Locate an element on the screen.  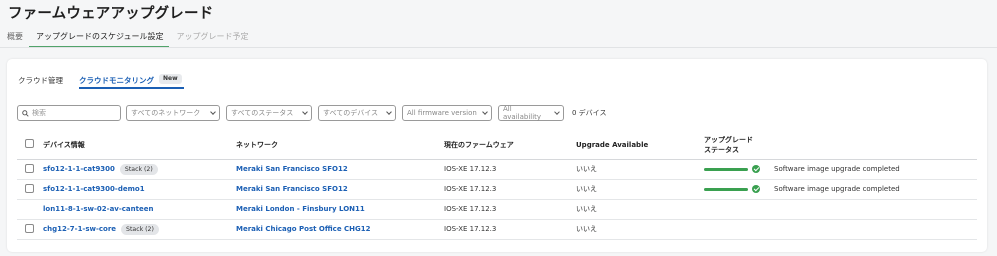
header-firmware: 現在のファームウェア is located at coordinates (510, 145).